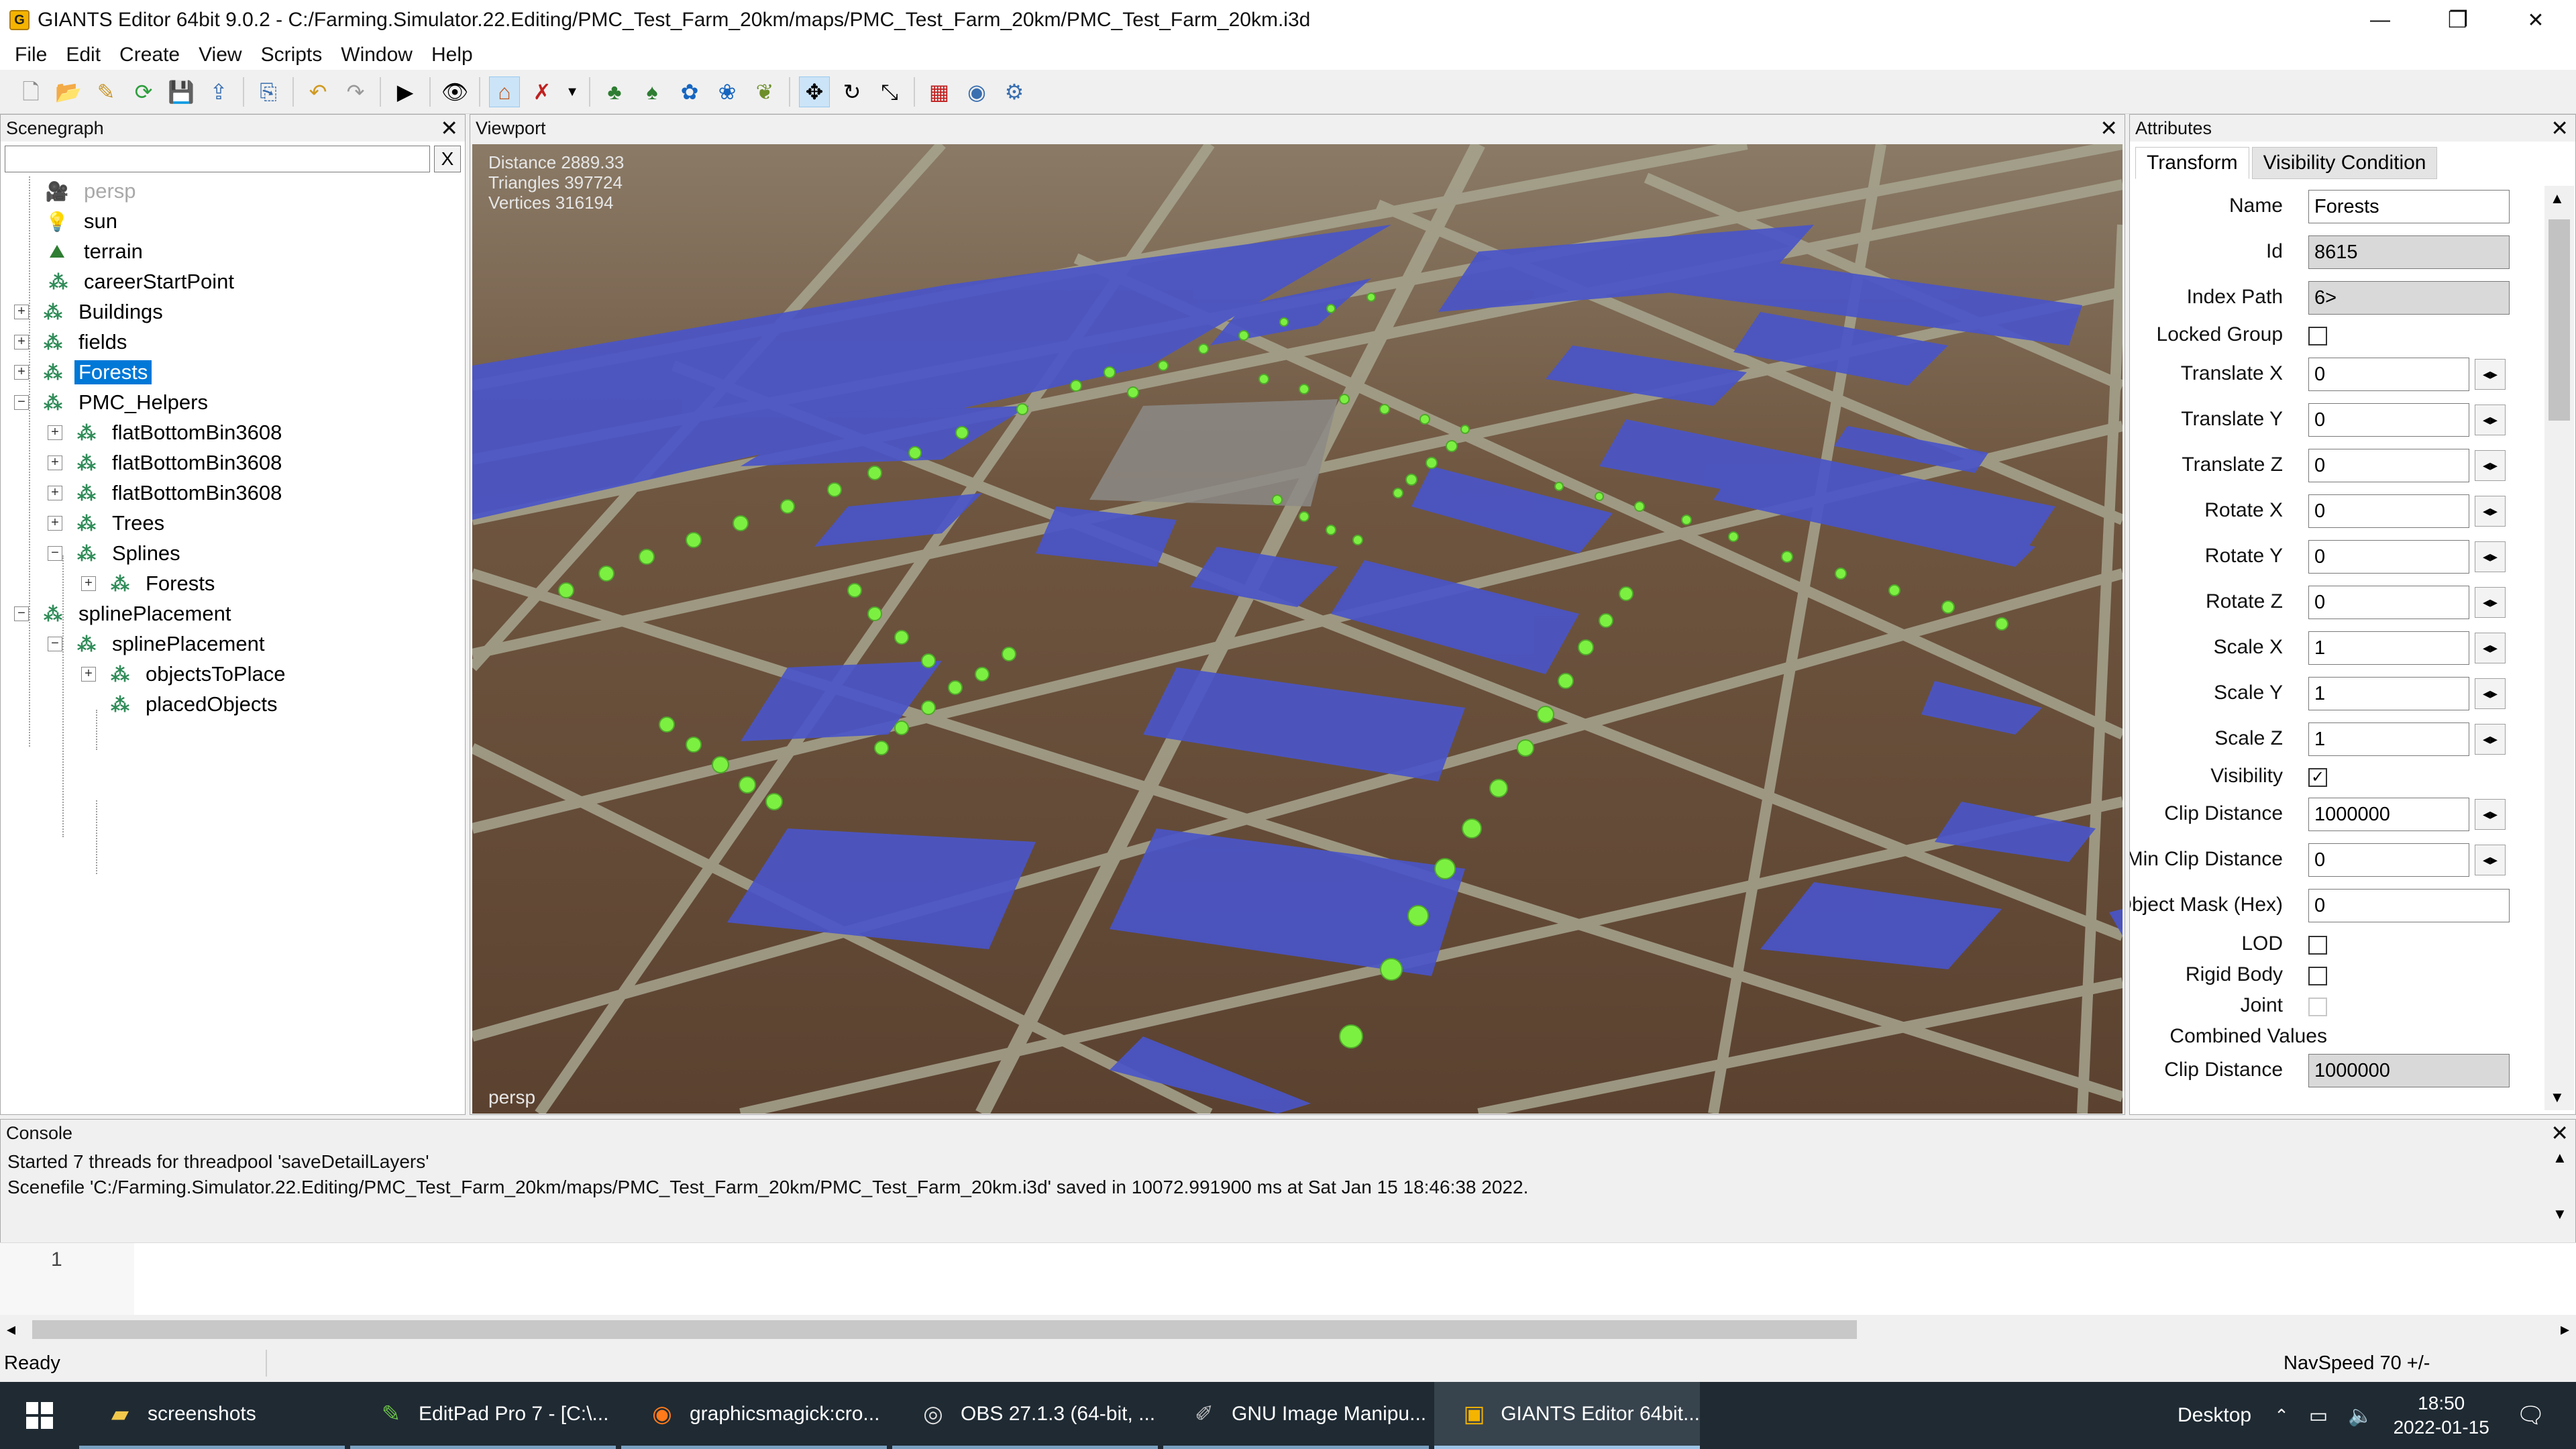 This screenshot has height=1449, width=2576. Describe the element at coordinates (128, 282) in the screenshot. I see `tree-node: ⁂ careerStartPoint` at that location.